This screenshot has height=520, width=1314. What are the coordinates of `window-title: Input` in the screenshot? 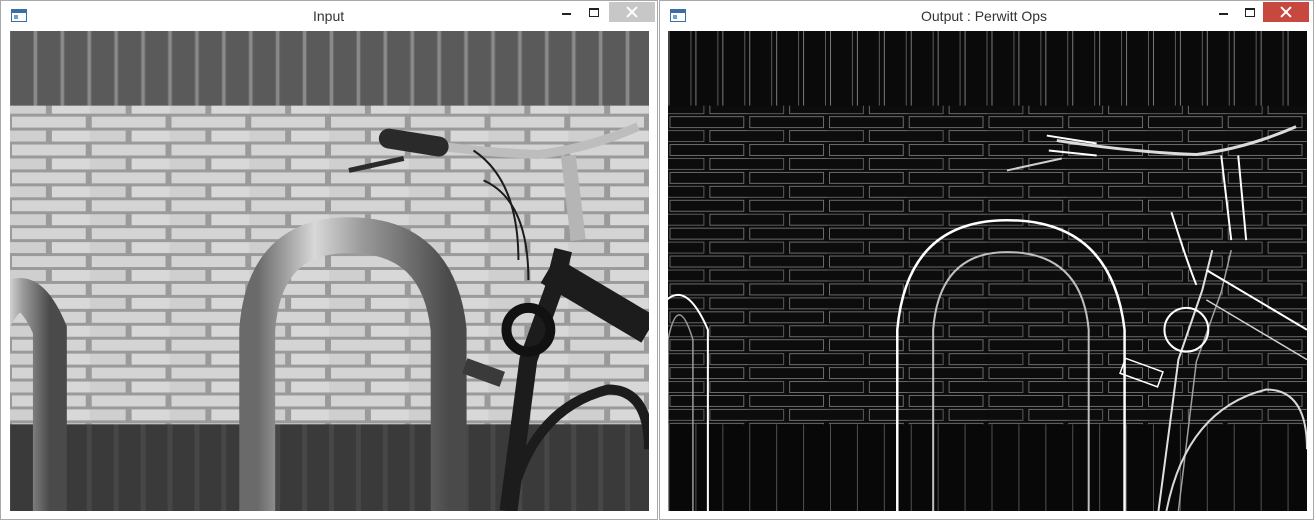 It's located at (329, 16).